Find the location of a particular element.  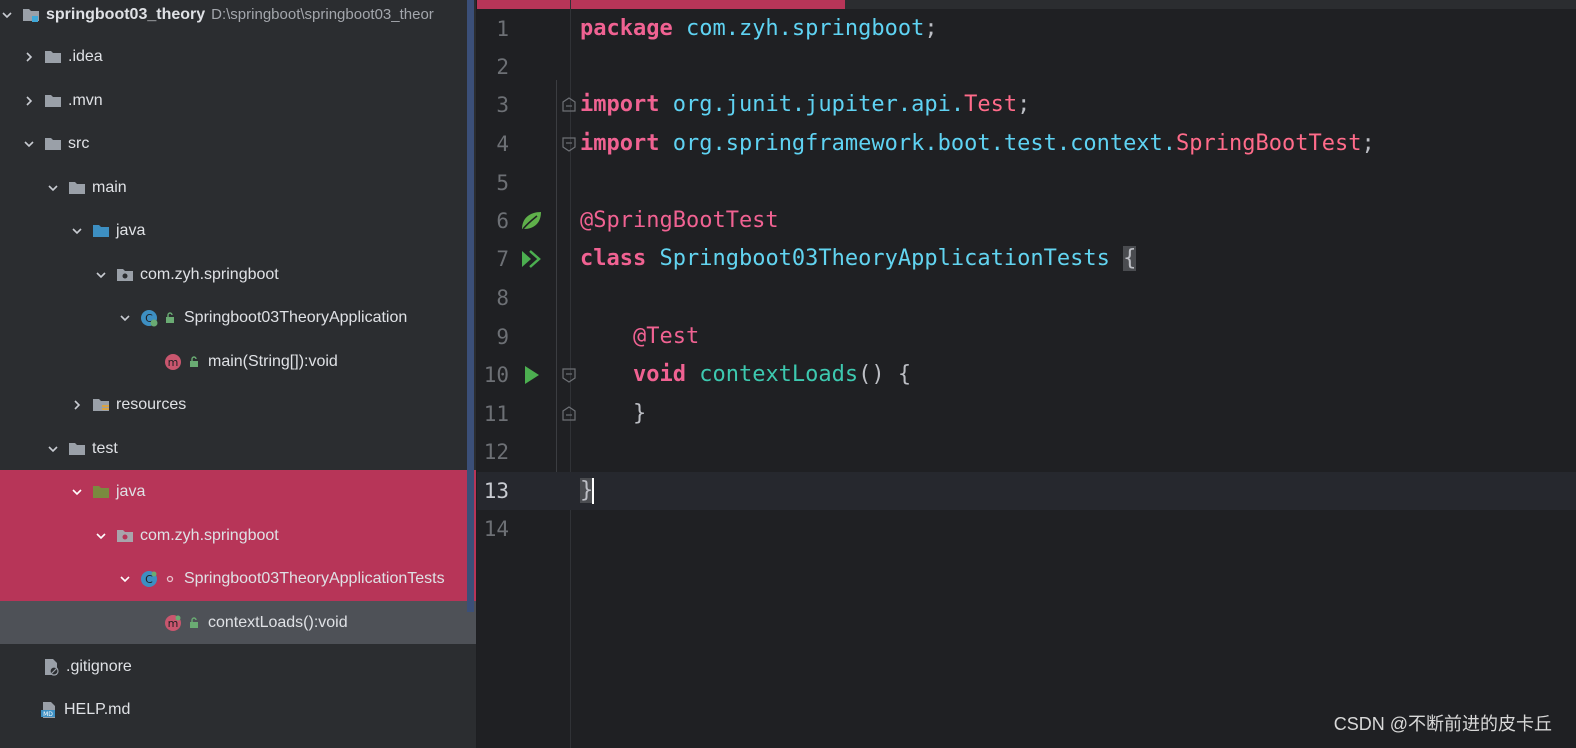

tree-item-label: java is located at coordinates (131, 230).